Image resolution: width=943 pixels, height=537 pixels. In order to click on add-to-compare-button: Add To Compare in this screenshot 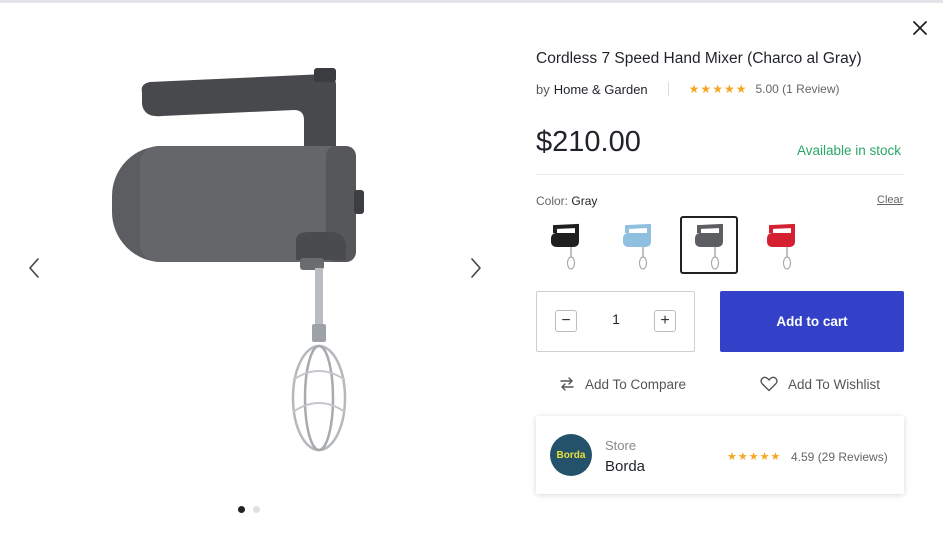, I will do `click(622, 384)`.